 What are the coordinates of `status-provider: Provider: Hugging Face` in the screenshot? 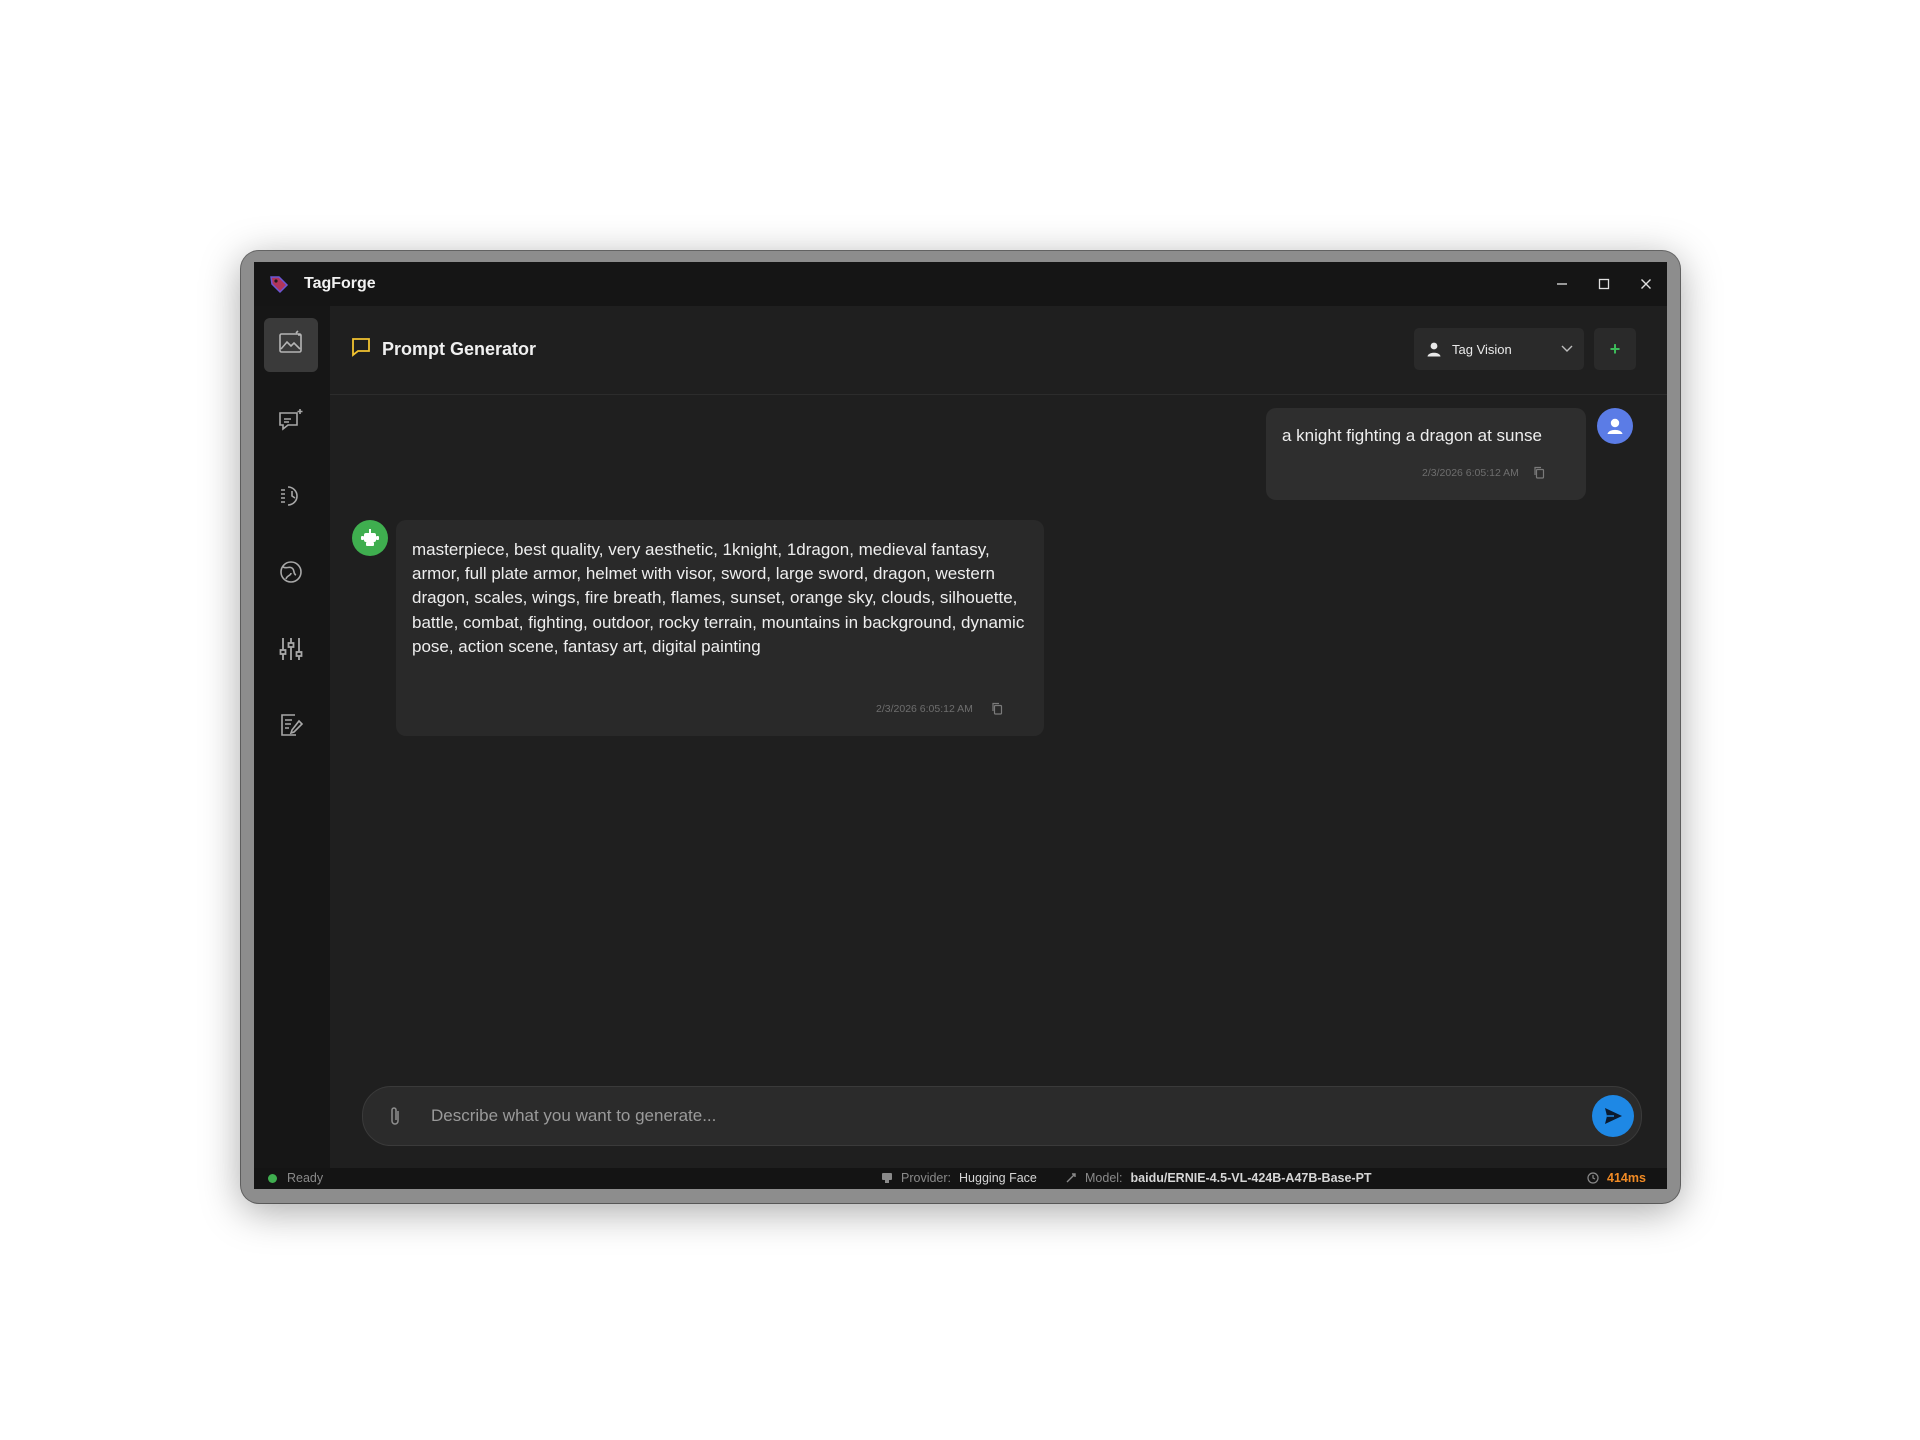 It's located at (959, 1178).